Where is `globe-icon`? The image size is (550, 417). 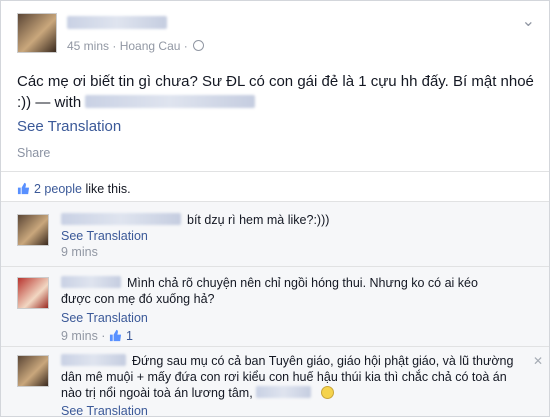 globe-icon is located at coordinates (199, 45).